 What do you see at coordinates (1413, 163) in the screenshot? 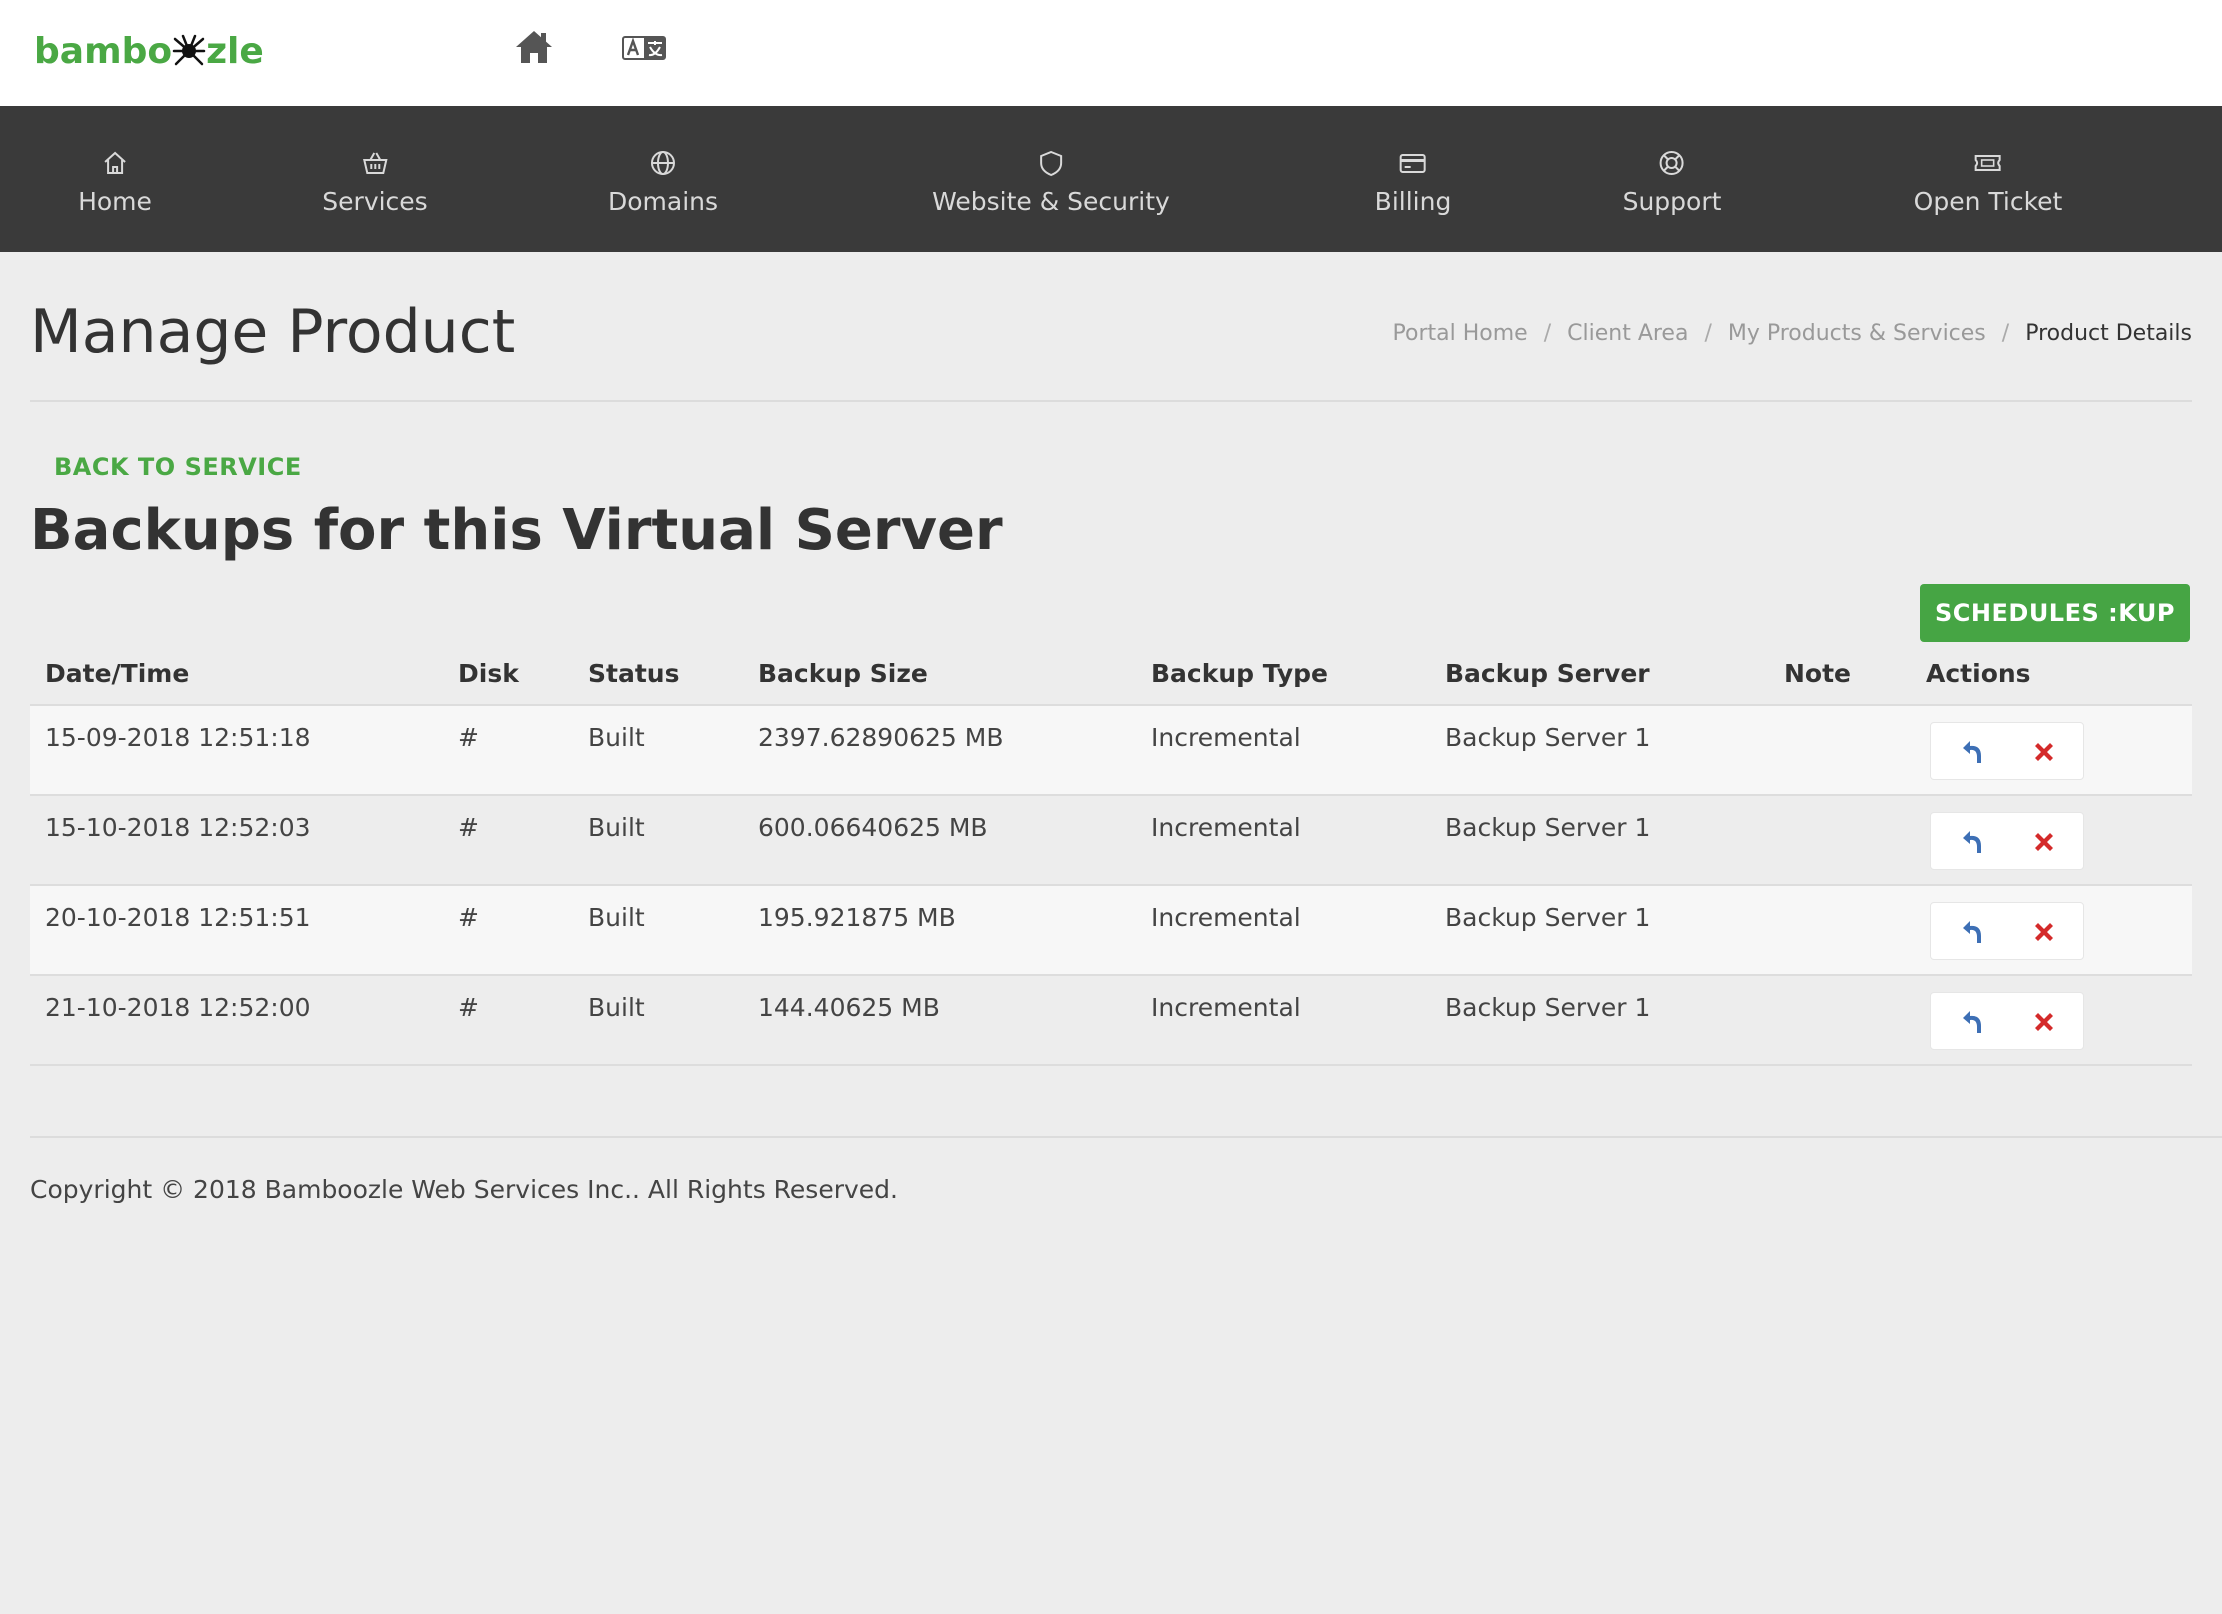
I see `credit-card-icon` at bounding box center [1413, 163].